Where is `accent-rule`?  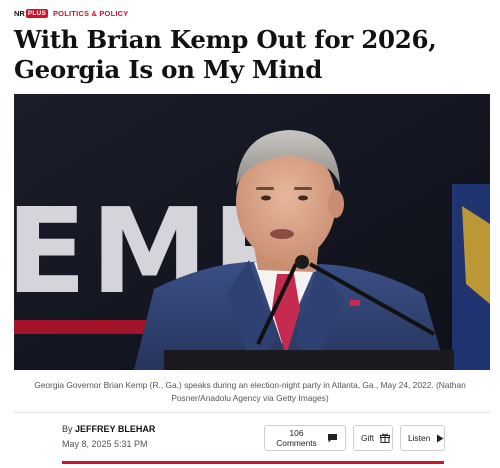
accent-rule is located at coordinates (253, 462).